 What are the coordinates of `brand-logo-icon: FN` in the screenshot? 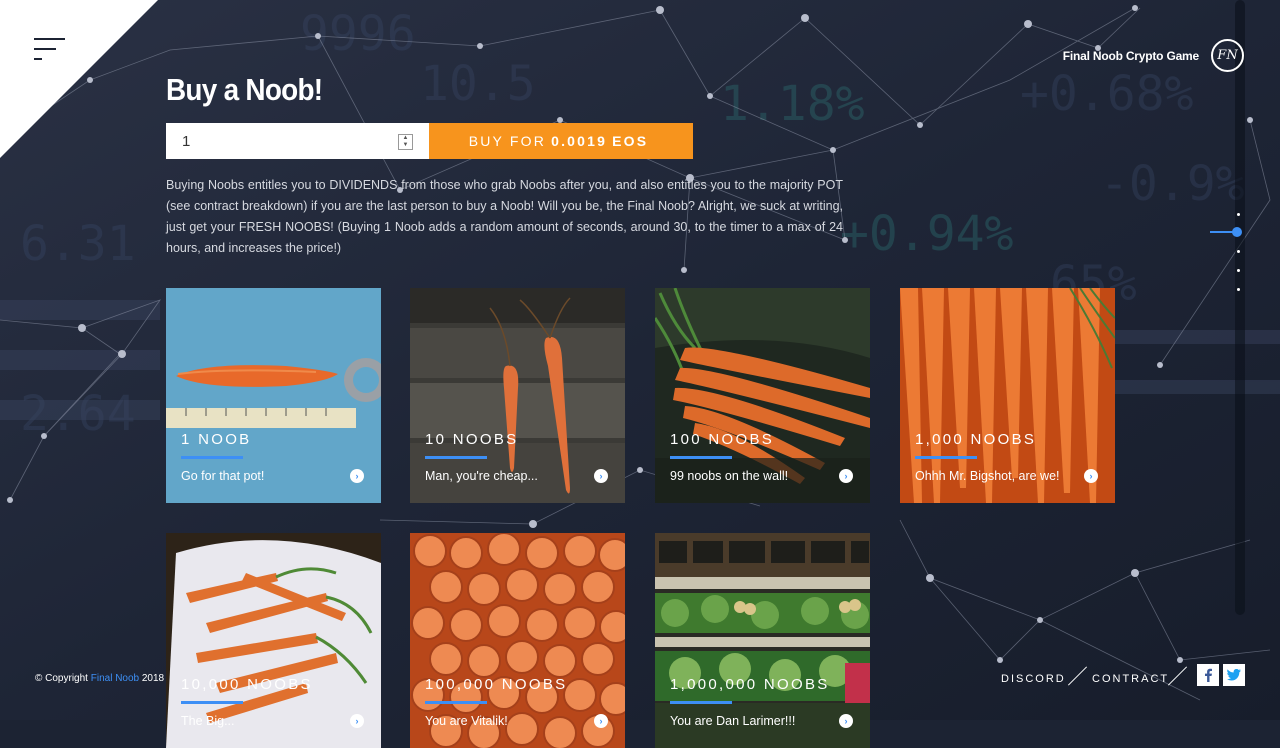 It's located at (1227, 55).